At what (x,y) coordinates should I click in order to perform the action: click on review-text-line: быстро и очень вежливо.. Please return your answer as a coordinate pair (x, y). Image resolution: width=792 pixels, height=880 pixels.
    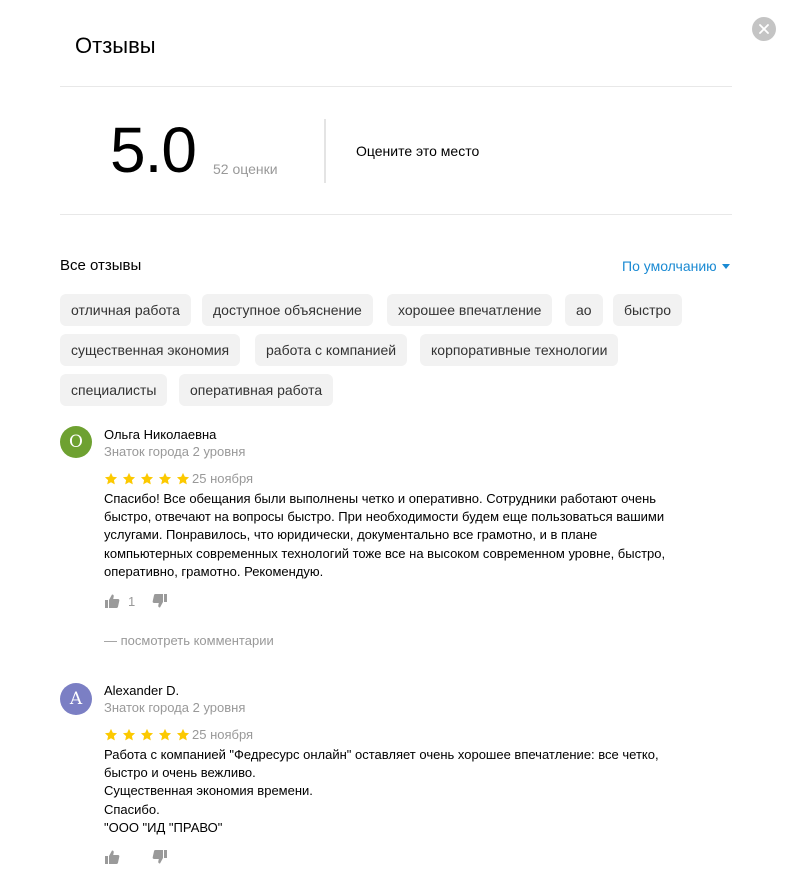
    Looking at the image, I should click on (180, 773).